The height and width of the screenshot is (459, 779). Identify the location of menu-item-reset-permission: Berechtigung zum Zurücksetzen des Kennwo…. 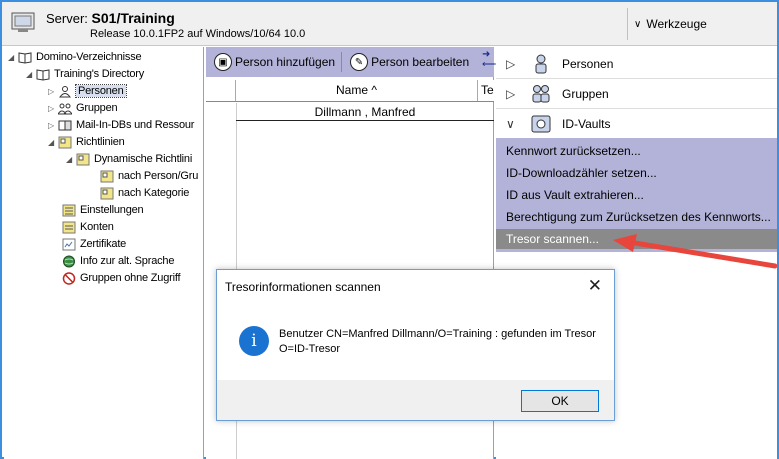
(638, 217).